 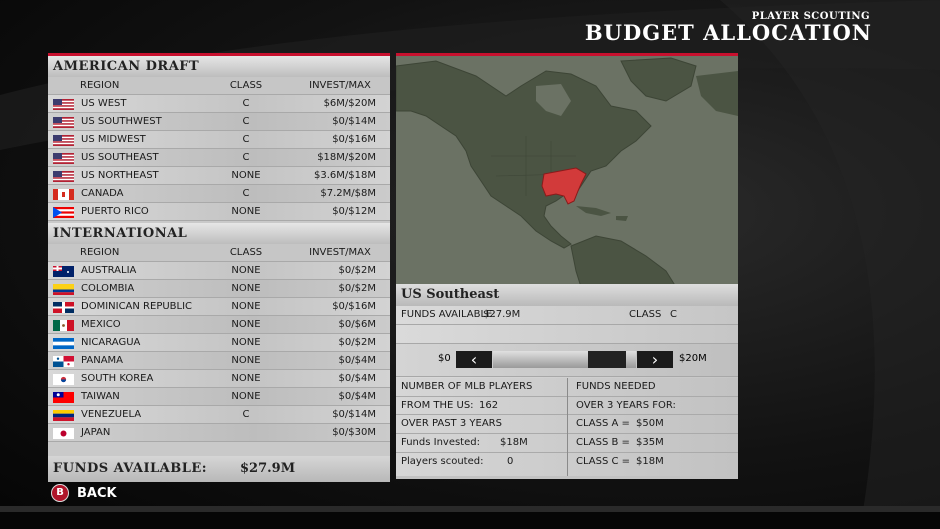 I want to click on region-row: JAPAN $0/$30M, so click(x=219, y=433).